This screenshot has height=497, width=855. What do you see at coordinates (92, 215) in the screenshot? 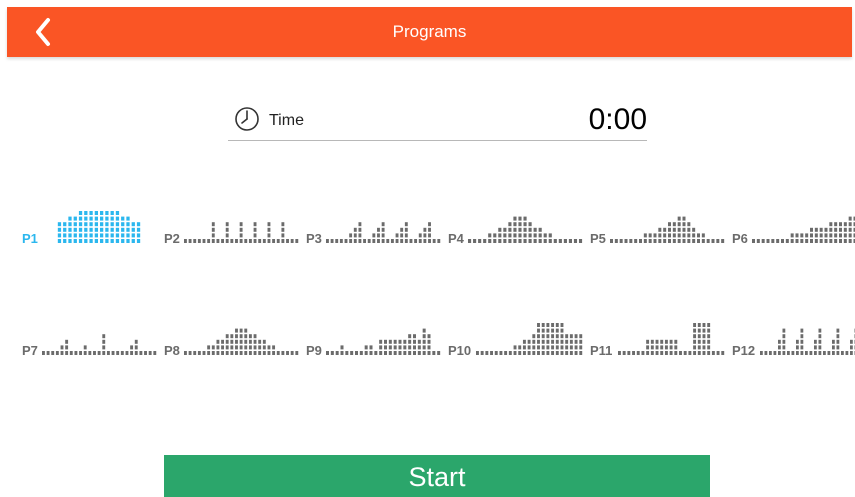
I see `program-p1: P1` at bounding box center [92, 215].